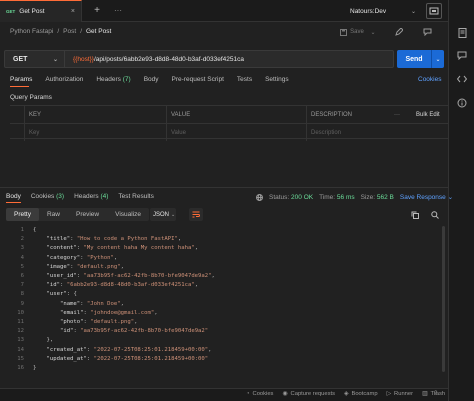 Image resolution: width=474 pixels, height=401 pixels. Describe the element at coordinates (462, 79) in the screenshot. I see `code-icon` at that location.